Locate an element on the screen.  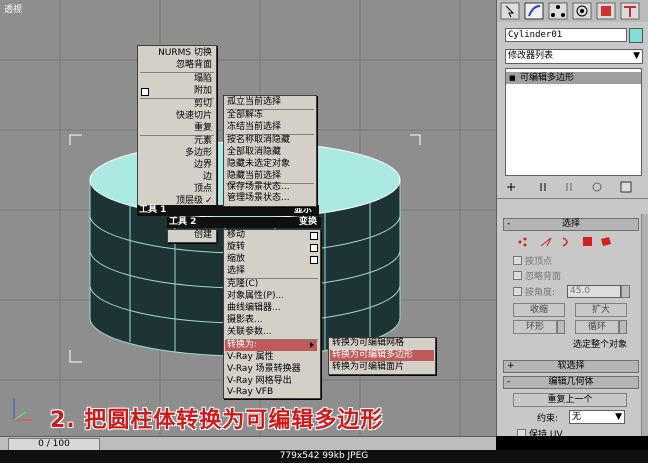
menu-item-move: 移动 is located at coordinates (236, 235).